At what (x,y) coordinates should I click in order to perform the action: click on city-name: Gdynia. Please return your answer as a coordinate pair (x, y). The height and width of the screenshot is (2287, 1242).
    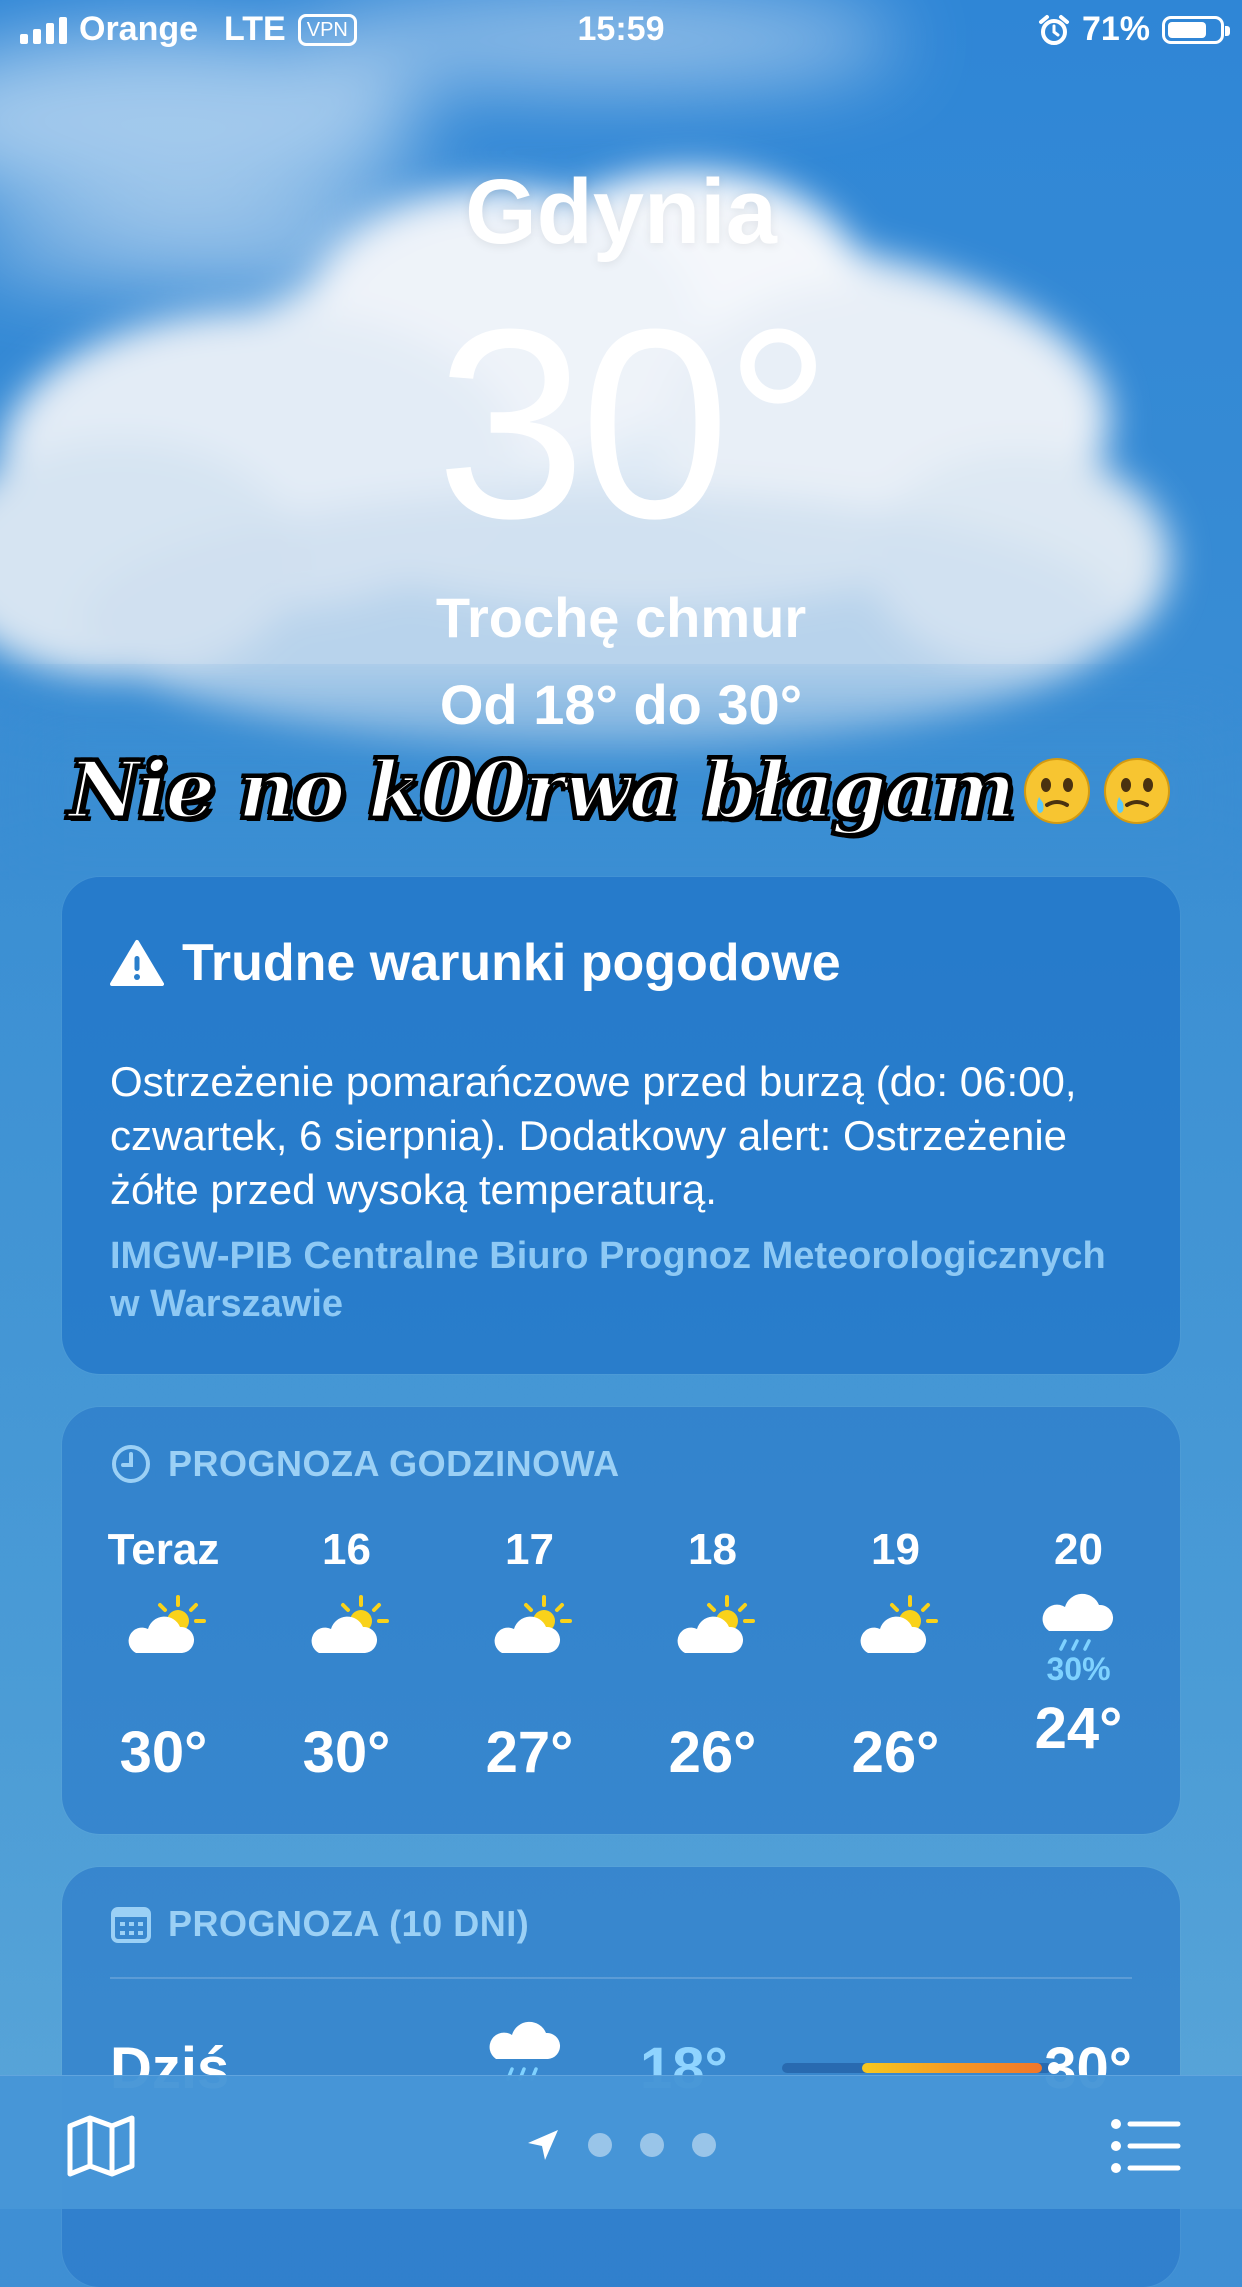
    Looking at the image, I should click on (621, 212).